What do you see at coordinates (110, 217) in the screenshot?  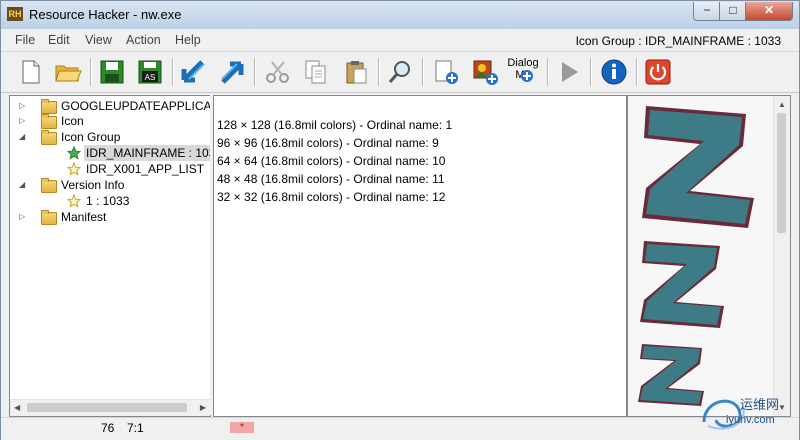 I see `tree-item-manifest: ▷ Manifest` at bounding box center [110, 217].